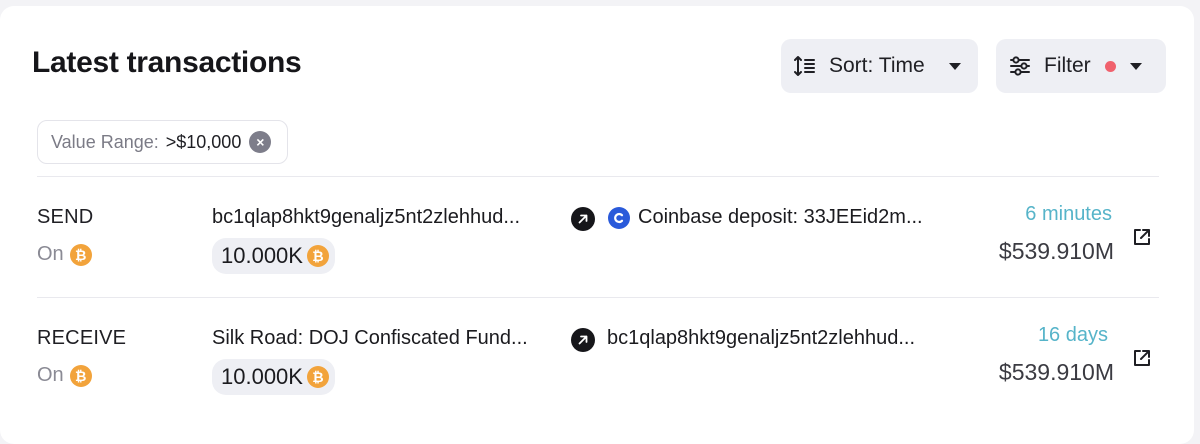 This screenshot has width=1200, height=444. Describe the element at coordinates (1067, 65) in the screenshot. I see `filter-label: Filter` at that location.